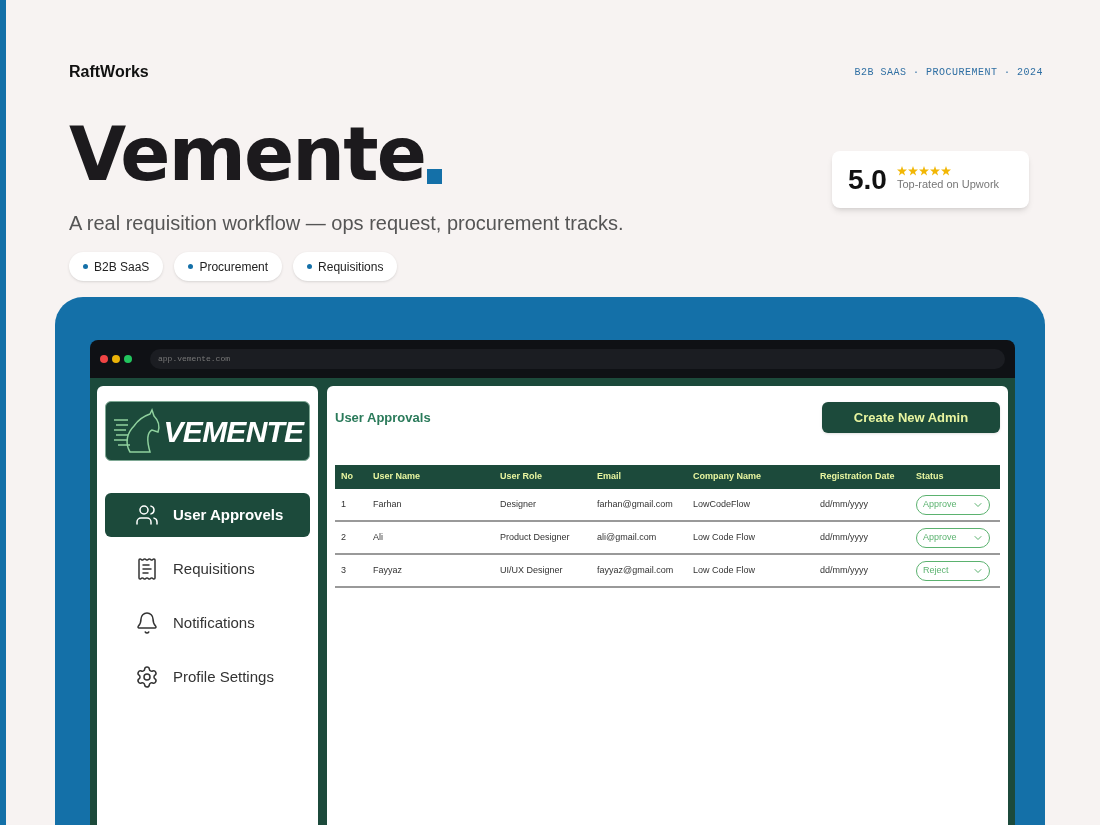  What do you see at coordinates (136, 431) in the screenshot?
I see `horse-logo-icon` at bounding box center [136, 431].